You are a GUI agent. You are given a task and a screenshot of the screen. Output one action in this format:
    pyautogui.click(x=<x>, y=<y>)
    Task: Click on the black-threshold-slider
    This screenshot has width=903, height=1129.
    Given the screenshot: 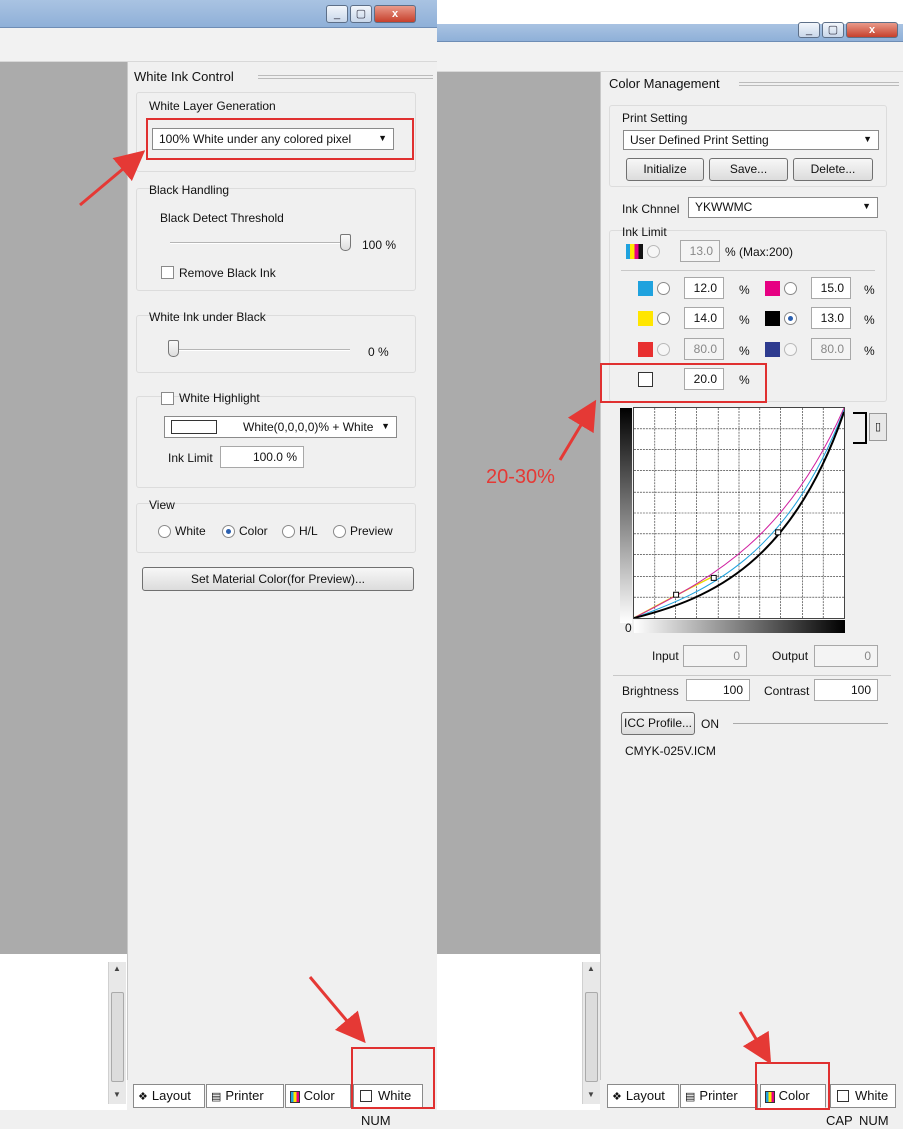 What is the action you would take?
    pyautogui.click(x=345, y=242)
    